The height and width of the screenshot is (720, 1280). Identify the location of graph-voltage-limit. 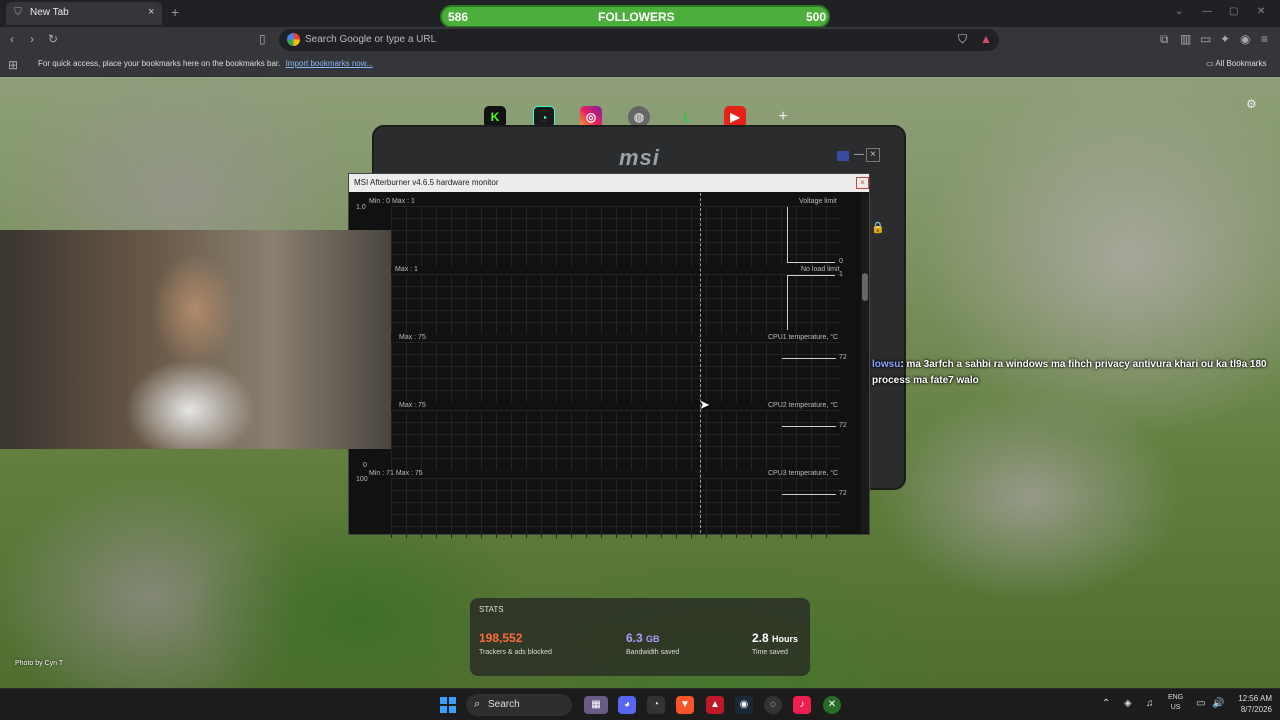
(616, 236).